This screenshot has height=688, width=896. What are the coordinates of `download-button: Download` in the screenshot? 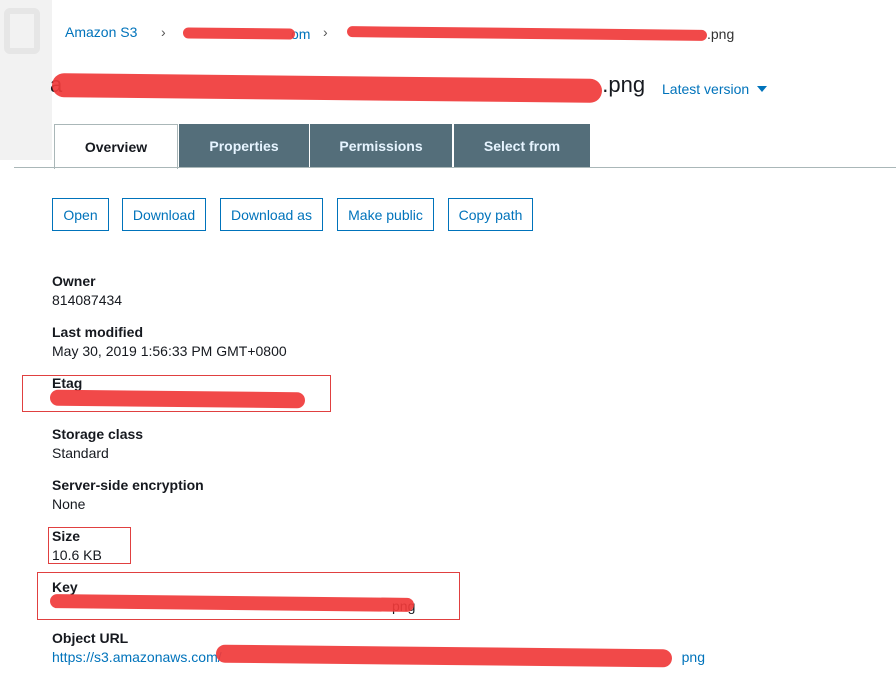 It's located at (164, 214).